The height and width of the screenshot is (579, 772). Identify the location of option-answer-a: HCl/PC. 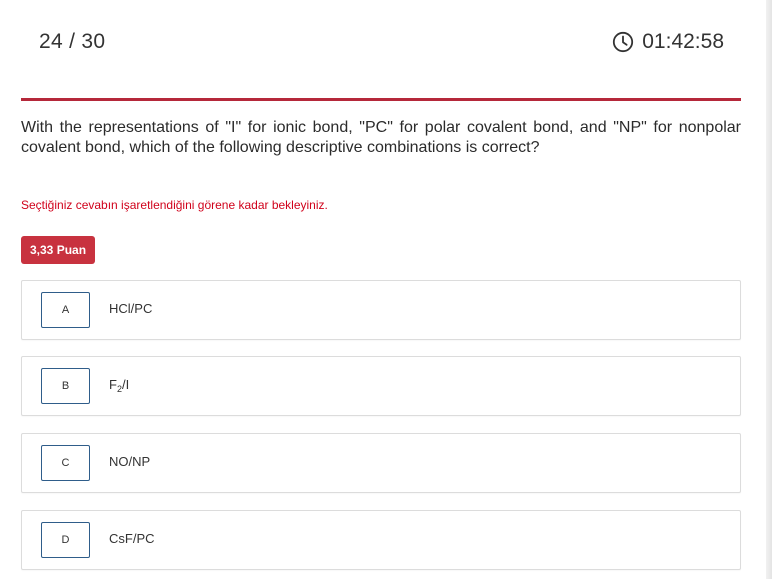
(131, 308).